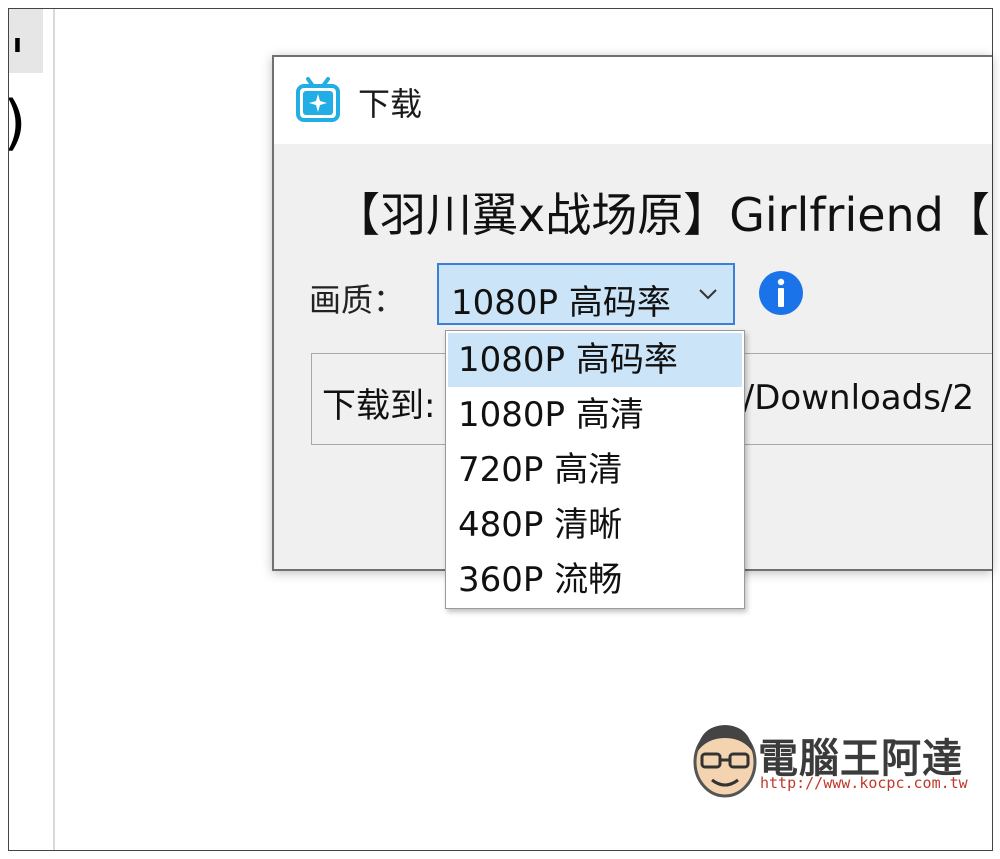 This screenshot has height=859, width=1000. Describe the element at coordinates (595, 525) in the screenshot. I see `quality-option: 480P 清晰` at that location.